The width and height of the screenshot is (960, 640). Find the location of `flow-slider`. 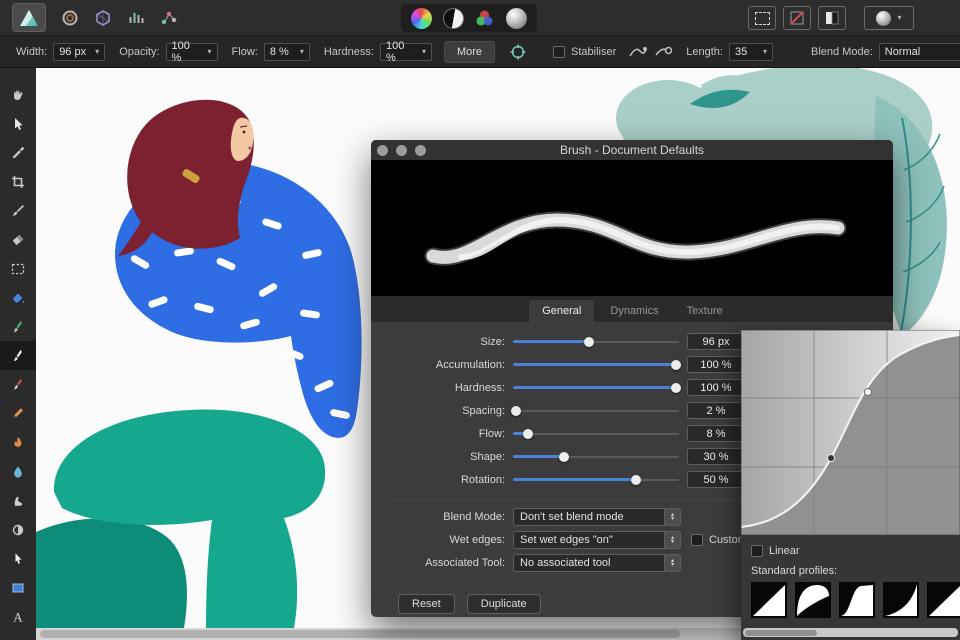

flow-slider is located at coordinates (596, 433).